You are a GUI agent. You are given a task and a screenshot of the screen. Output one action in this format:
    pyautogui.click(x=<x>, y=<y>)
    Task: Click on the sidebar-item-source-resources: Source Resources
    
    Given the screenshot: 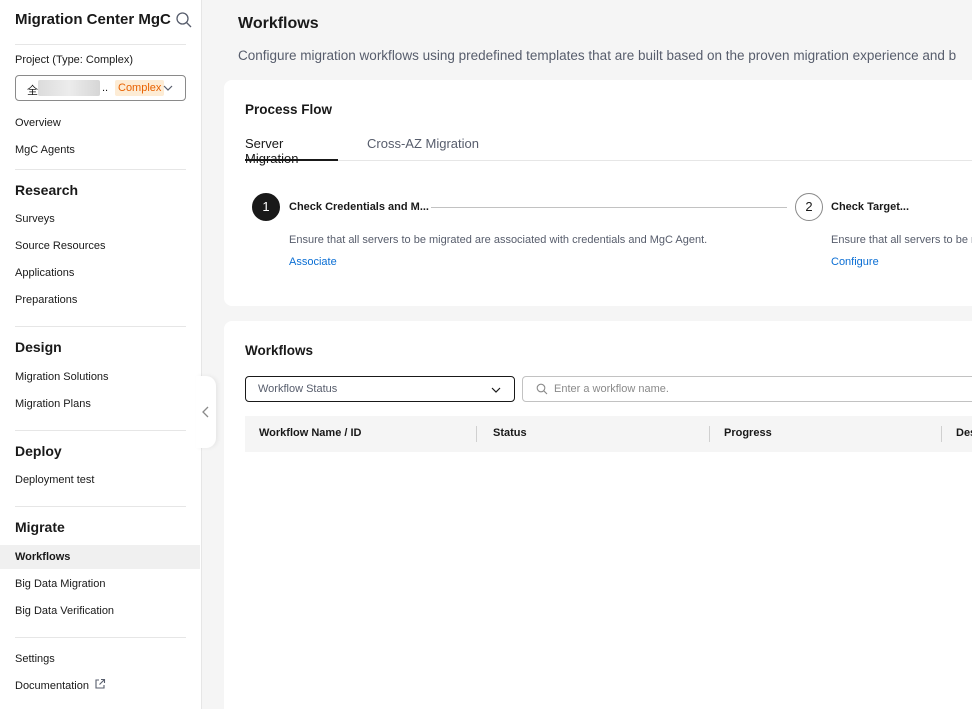 What is the action you would take?
    pyautogui.click(x=100, y=246)
    